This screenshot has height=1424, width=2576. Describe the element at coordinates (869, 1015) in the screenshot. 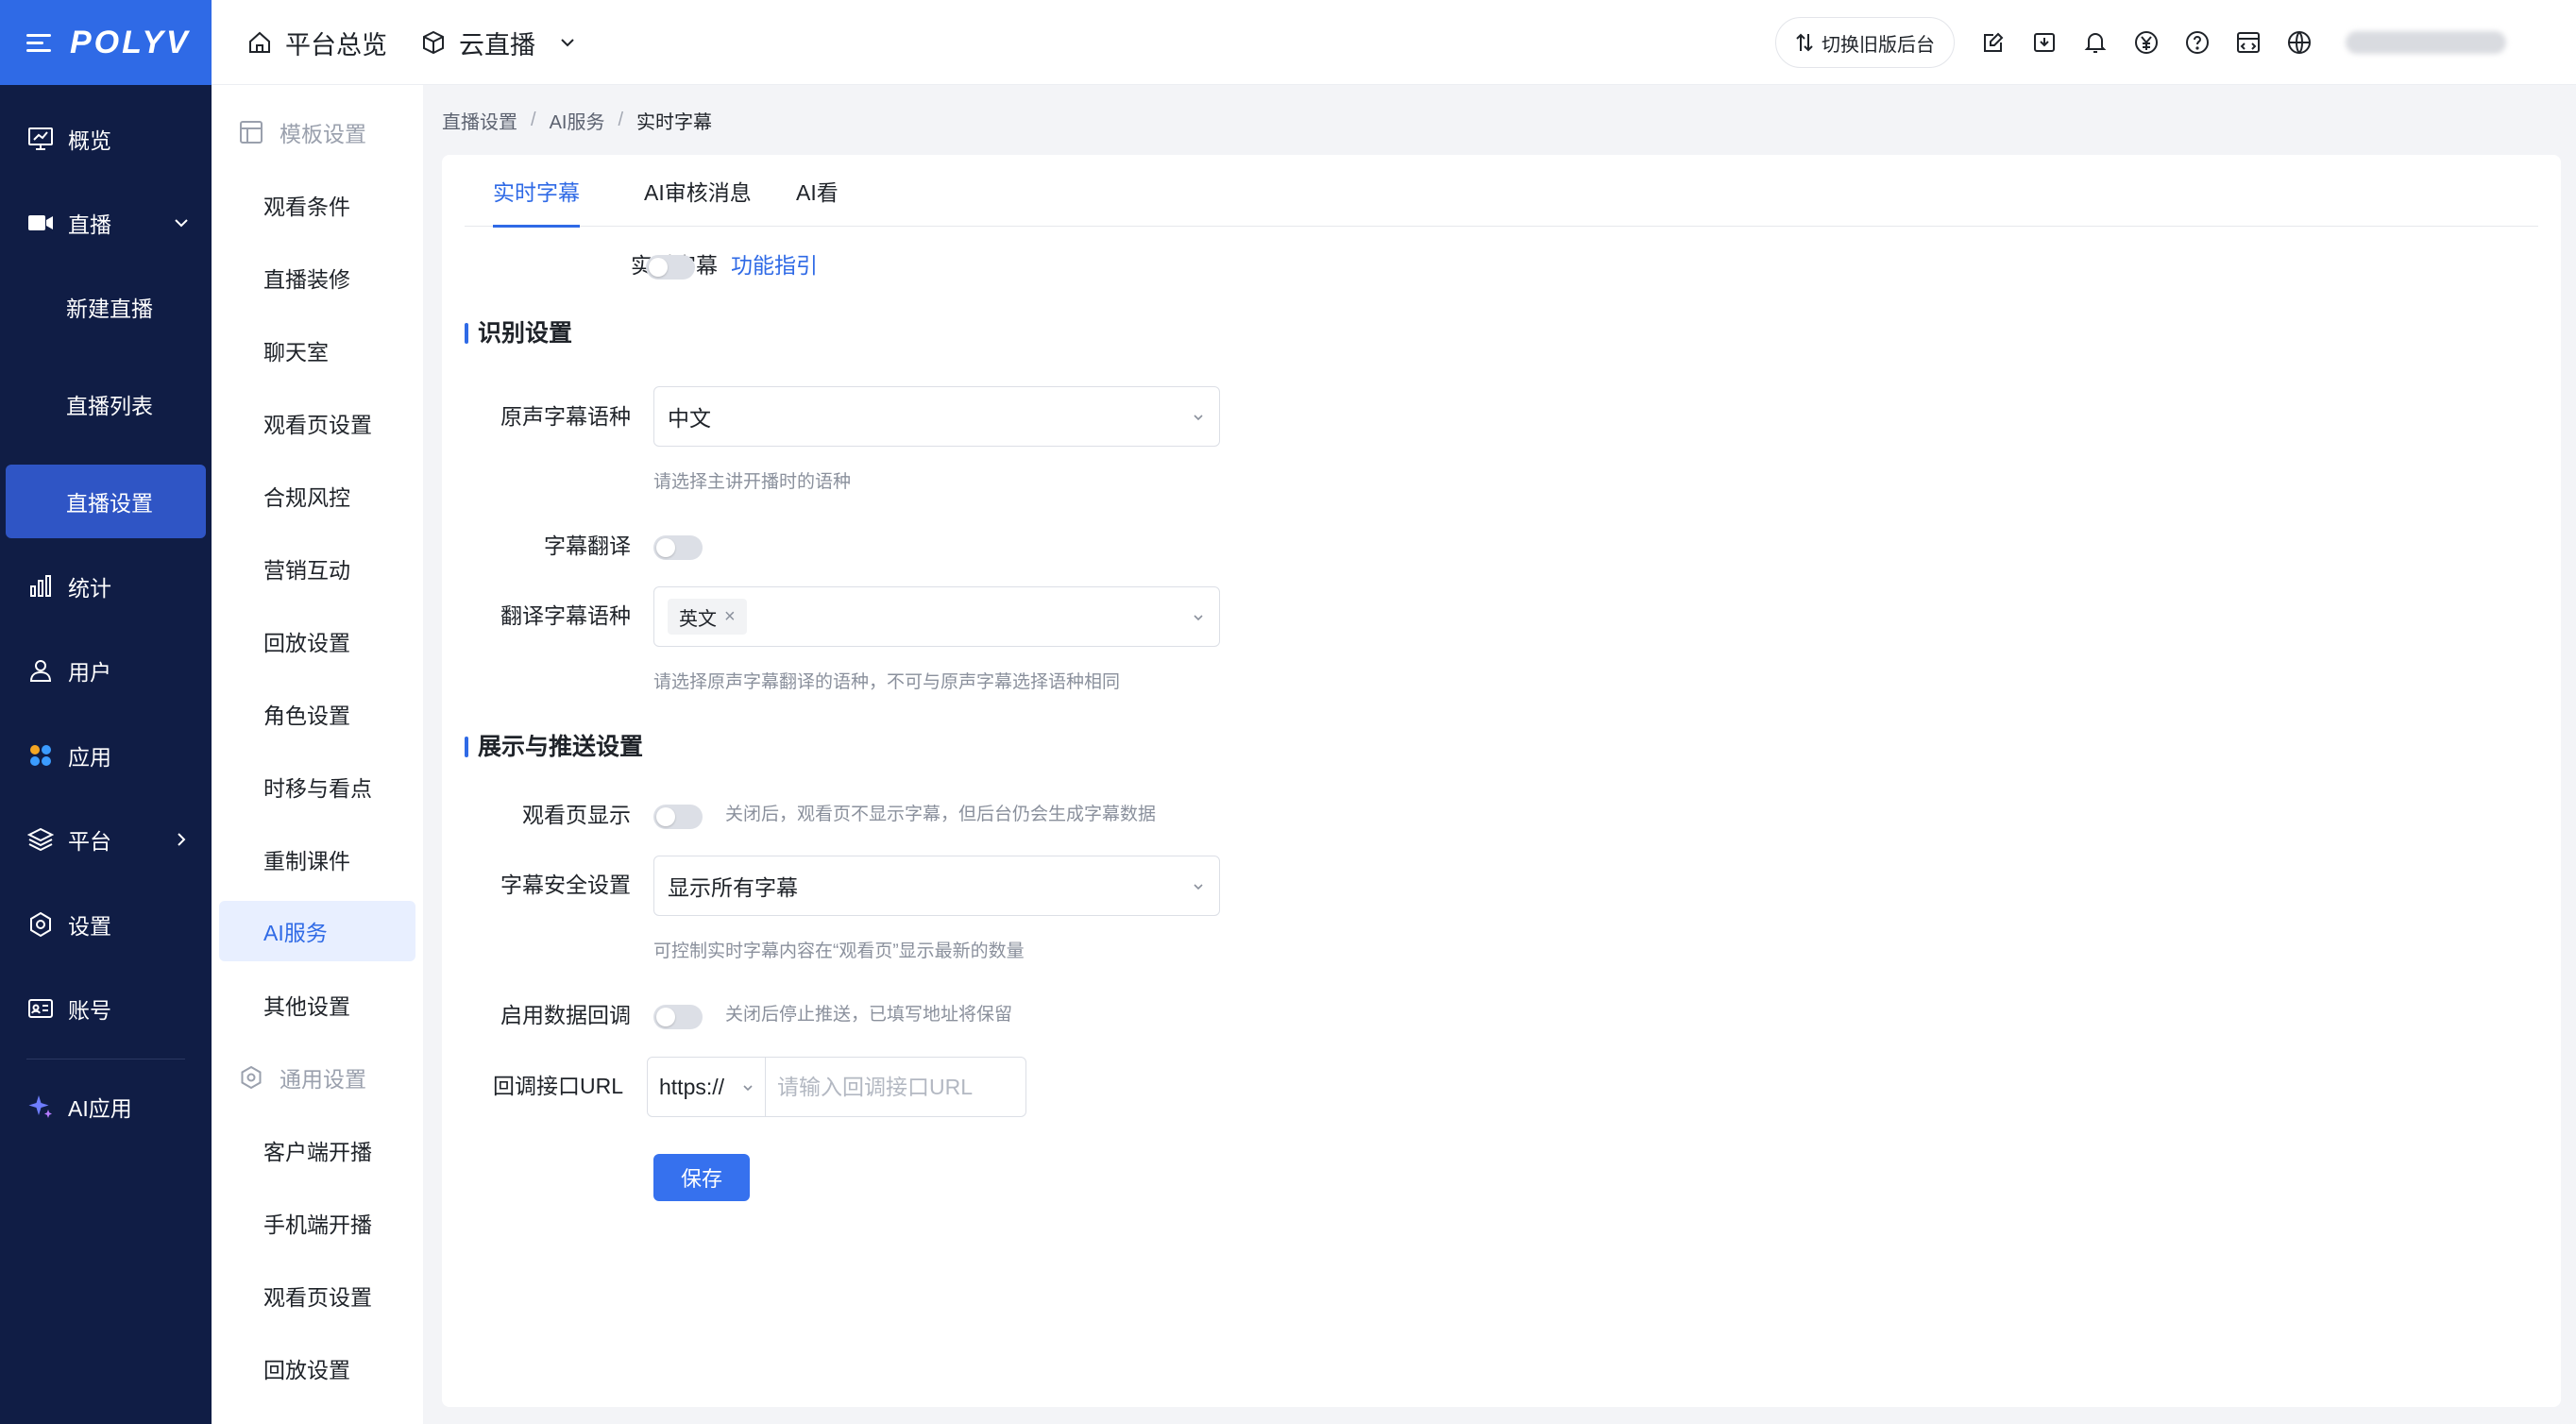

I see `data-callback-hint: 关闭后停止推送，已填写地址将保留` at that location.